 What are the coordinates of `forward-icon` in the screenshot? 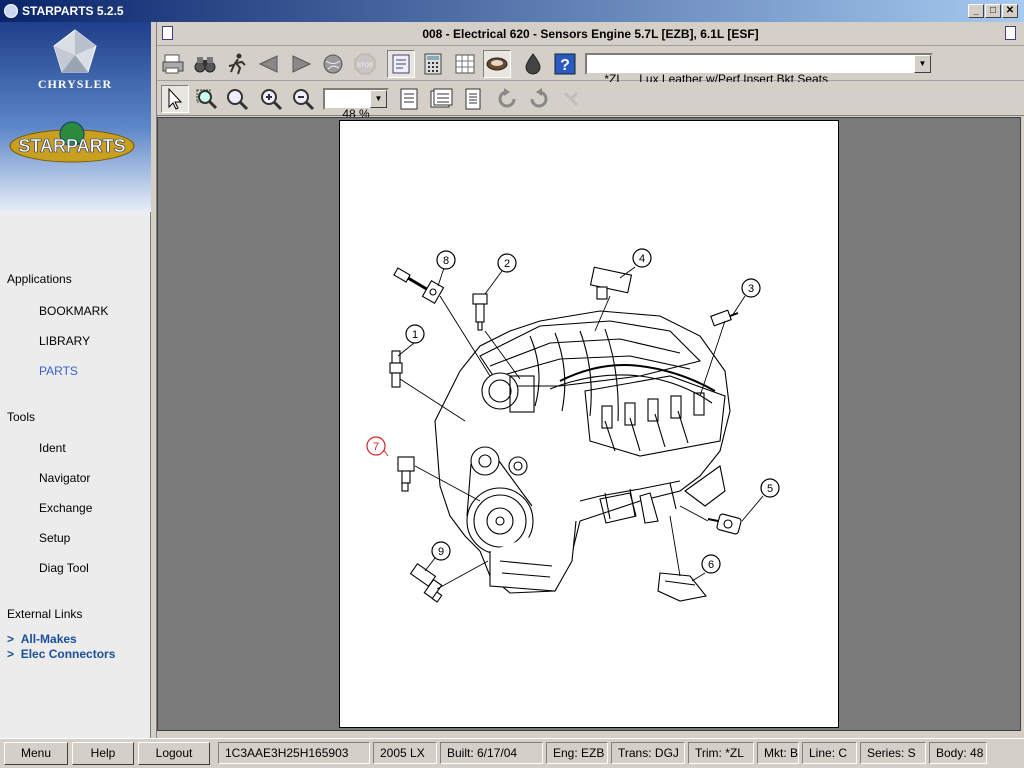 It's located at (301, 64).